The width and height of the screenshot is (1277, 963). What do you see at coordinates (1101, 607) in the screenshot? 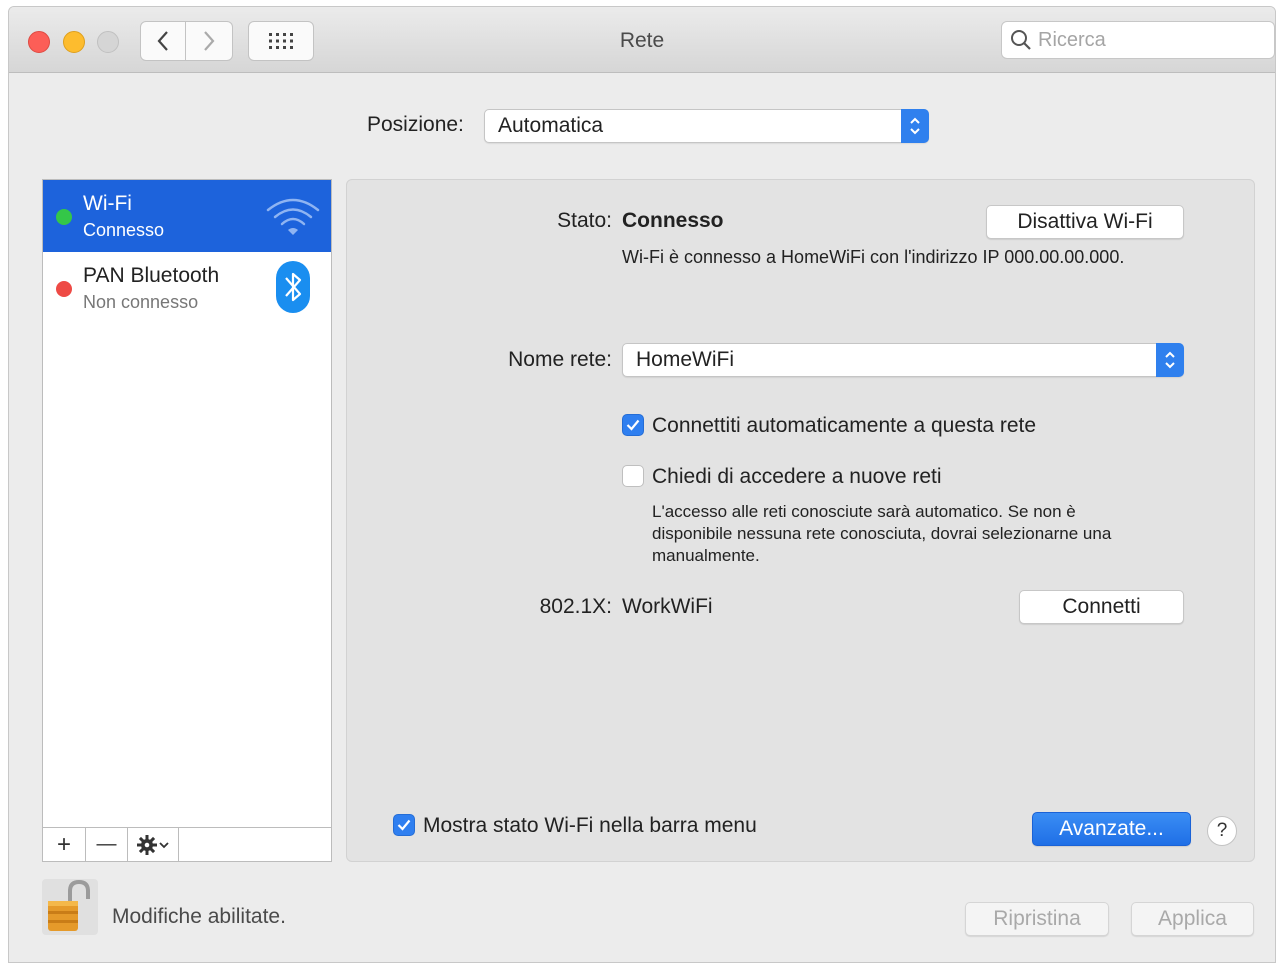
I see `connect-button: Connetti` at bounding box center [1101, 607].